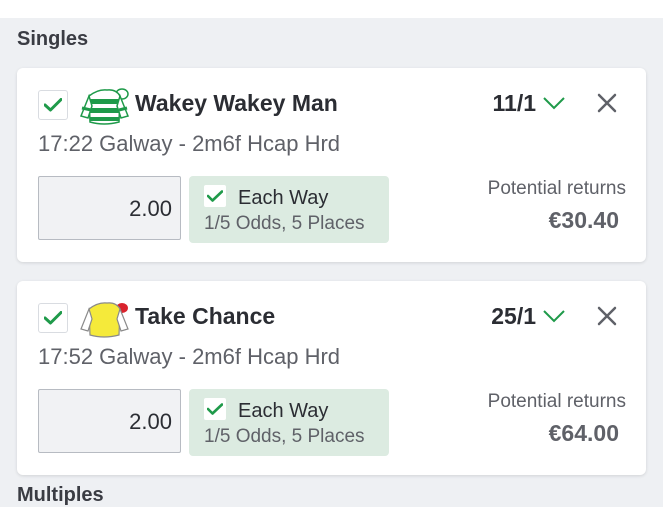  Describe the element at coordinates (205, 316) in the screenshot. I see `horse-name: Take Chance` at that location.